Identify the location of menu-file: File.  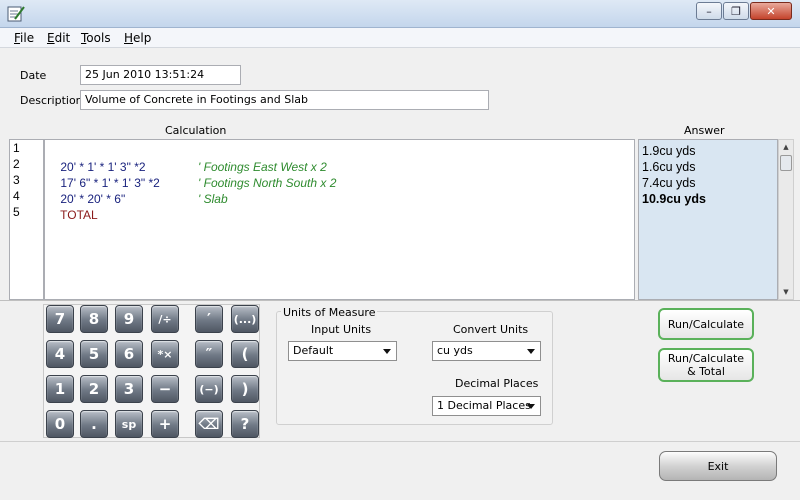
(24, 38).